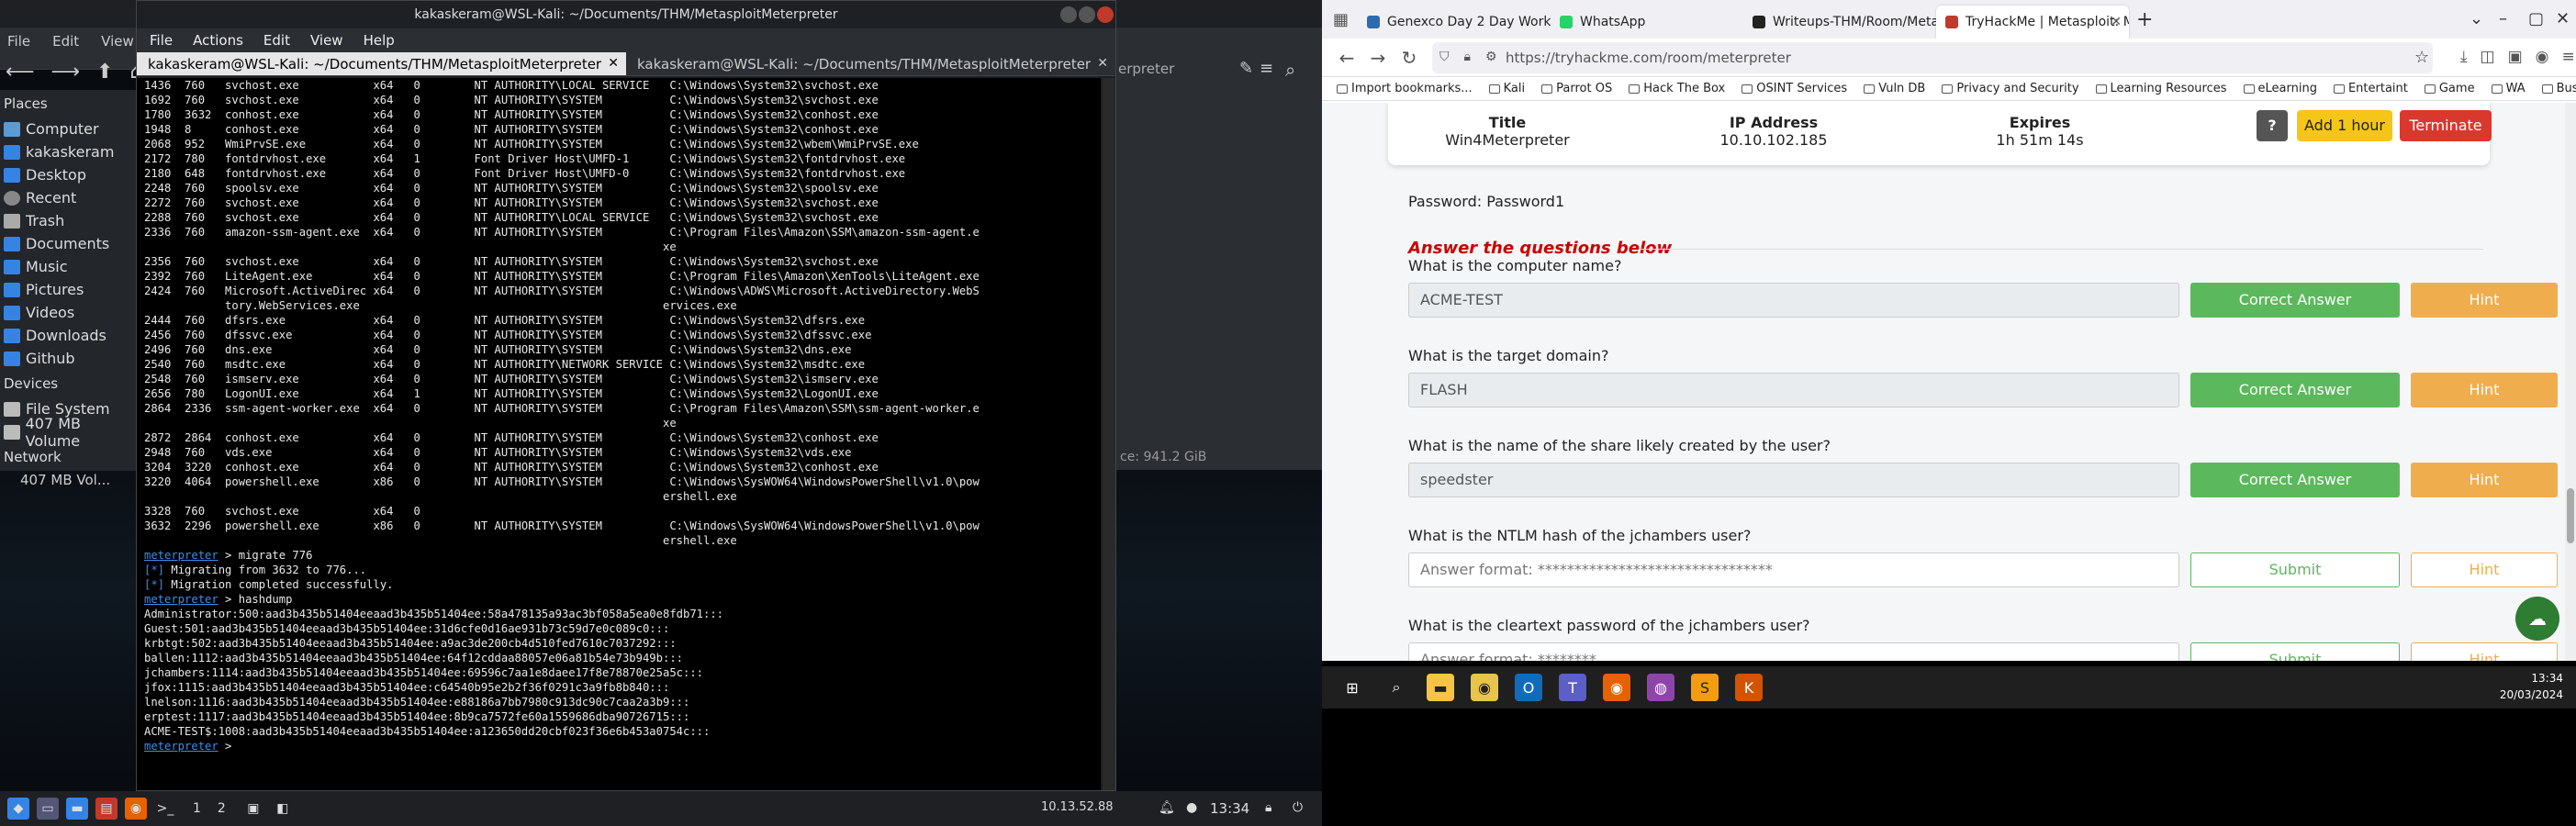 The image size is (2576, 826). Describe the element at coordinates (1660, 688) in the screenshot. I see `github-desktop-icon: ◍` at that location.